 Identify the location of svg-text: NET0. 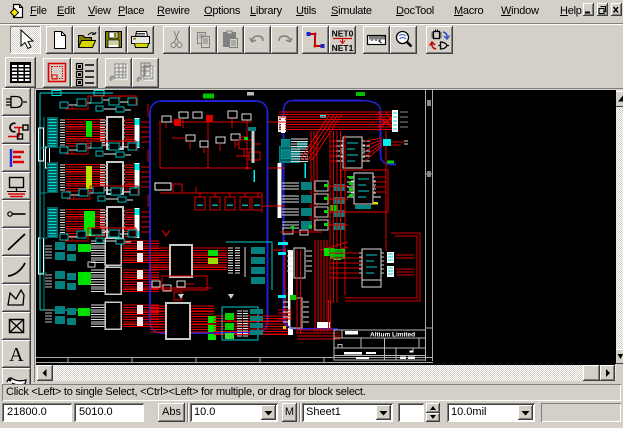
(343, 34).